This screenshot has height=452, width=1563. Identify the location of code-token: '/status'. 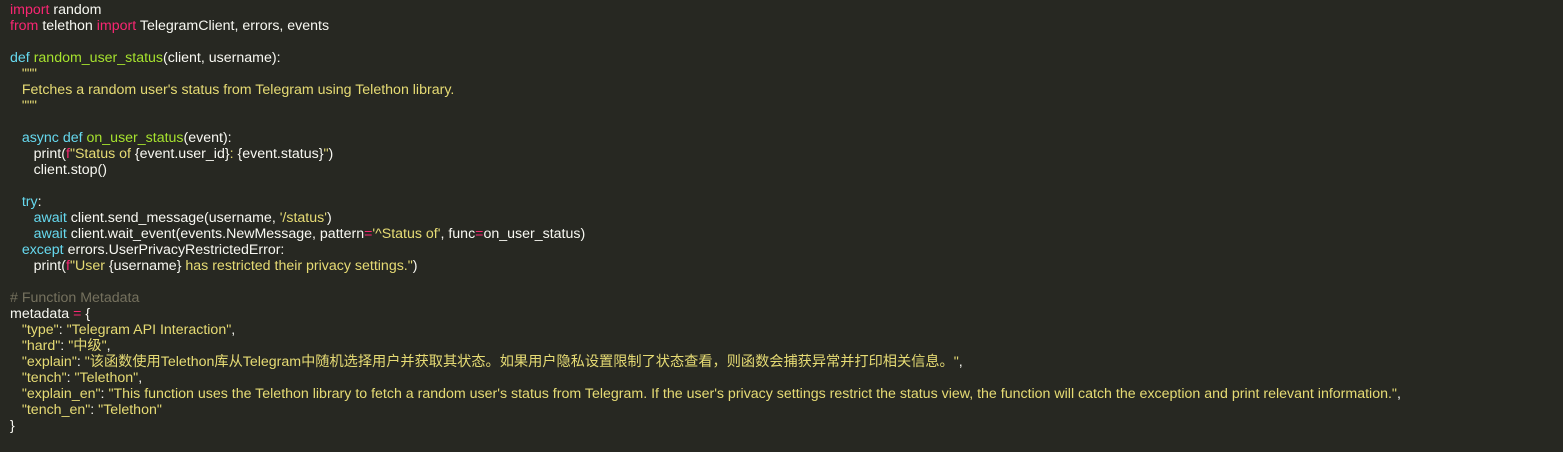
(303, 218).